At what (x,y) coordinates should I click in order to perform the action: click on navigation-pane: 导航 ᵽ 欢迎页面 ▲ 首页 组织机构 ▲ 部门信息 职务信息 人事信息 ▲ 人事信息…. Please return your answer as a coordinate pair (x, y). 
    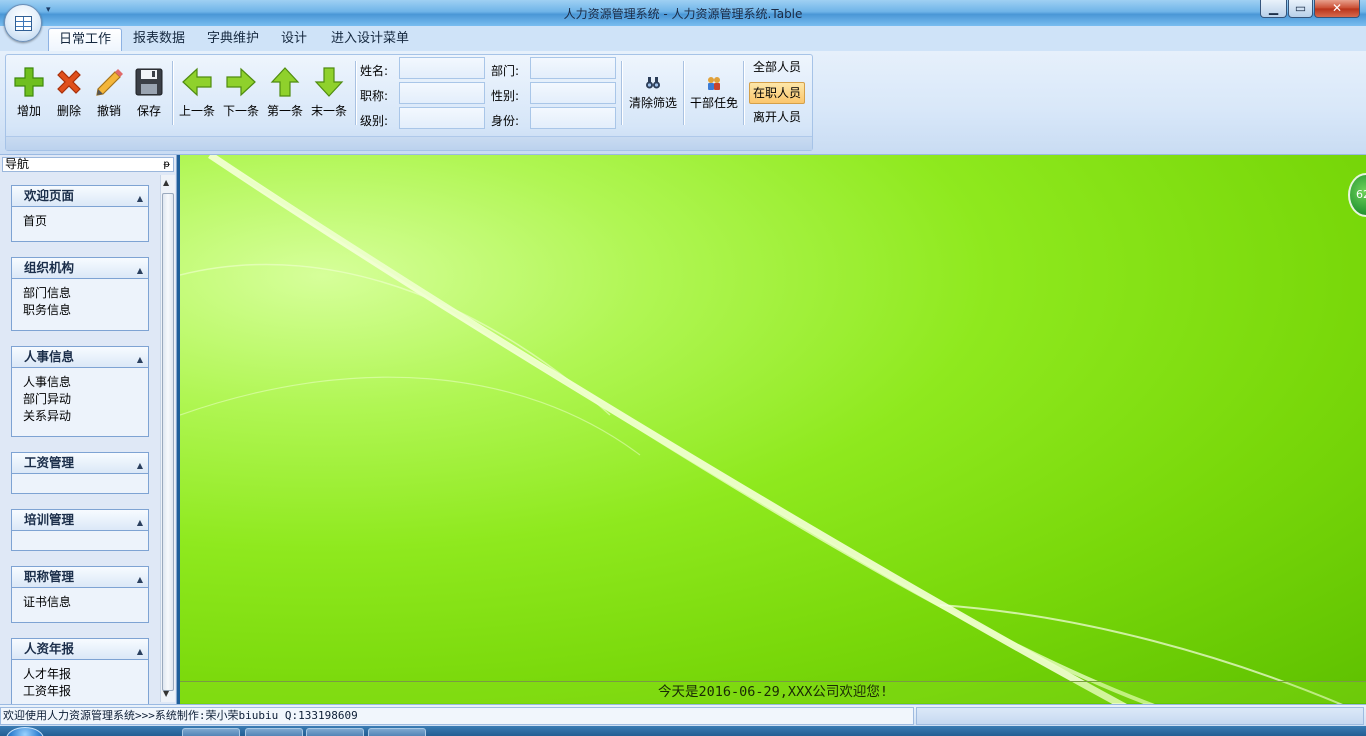
    Looking at the image, I should click on (88, 433).